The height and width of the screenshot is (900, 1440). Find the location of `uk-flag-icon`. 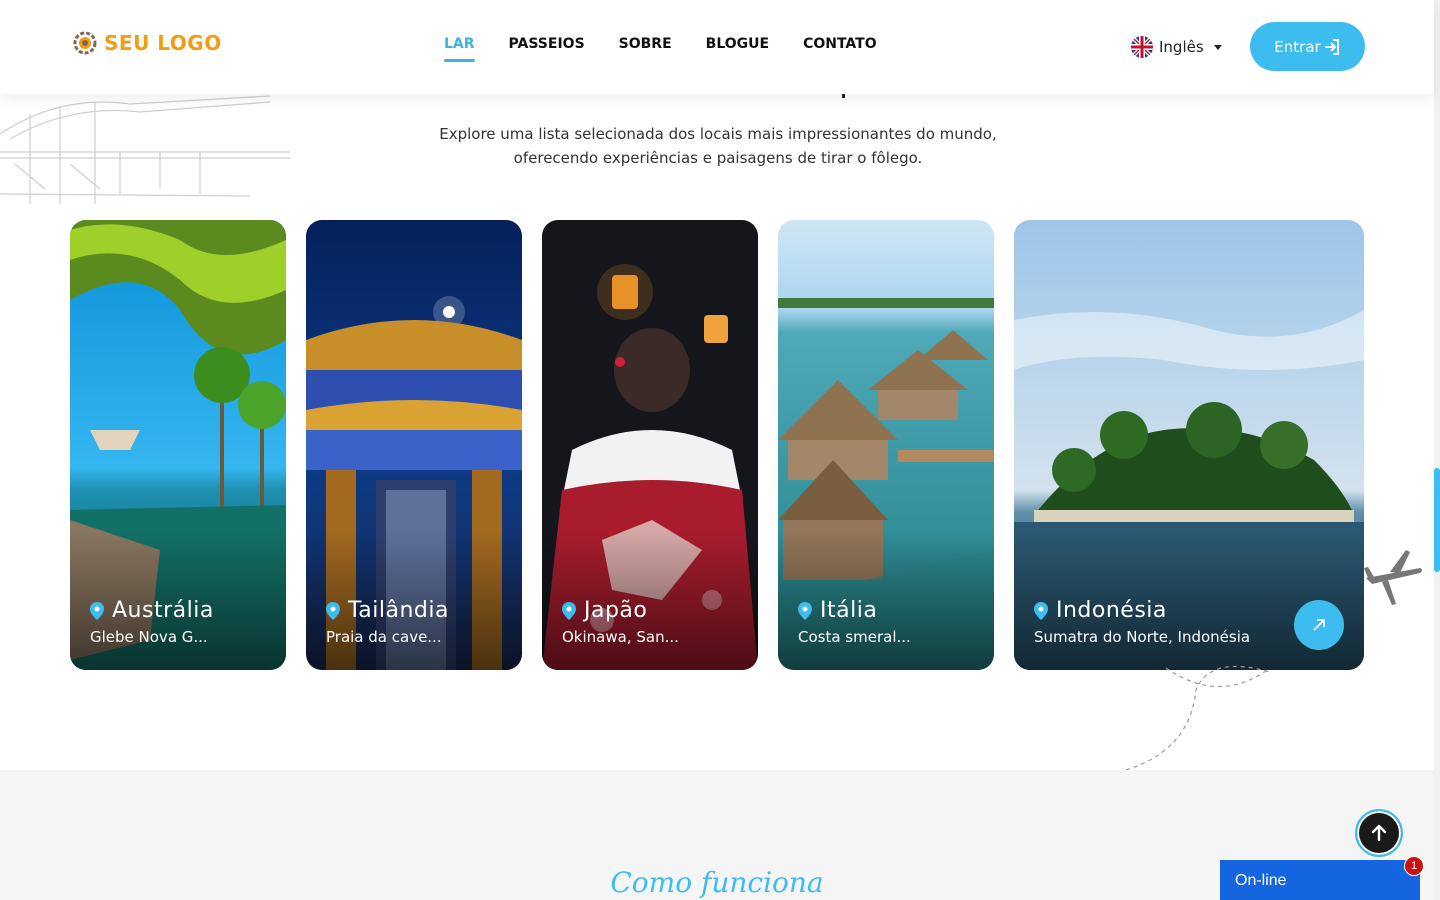

uk-flag-icon is located at coordinates (1142, 47).